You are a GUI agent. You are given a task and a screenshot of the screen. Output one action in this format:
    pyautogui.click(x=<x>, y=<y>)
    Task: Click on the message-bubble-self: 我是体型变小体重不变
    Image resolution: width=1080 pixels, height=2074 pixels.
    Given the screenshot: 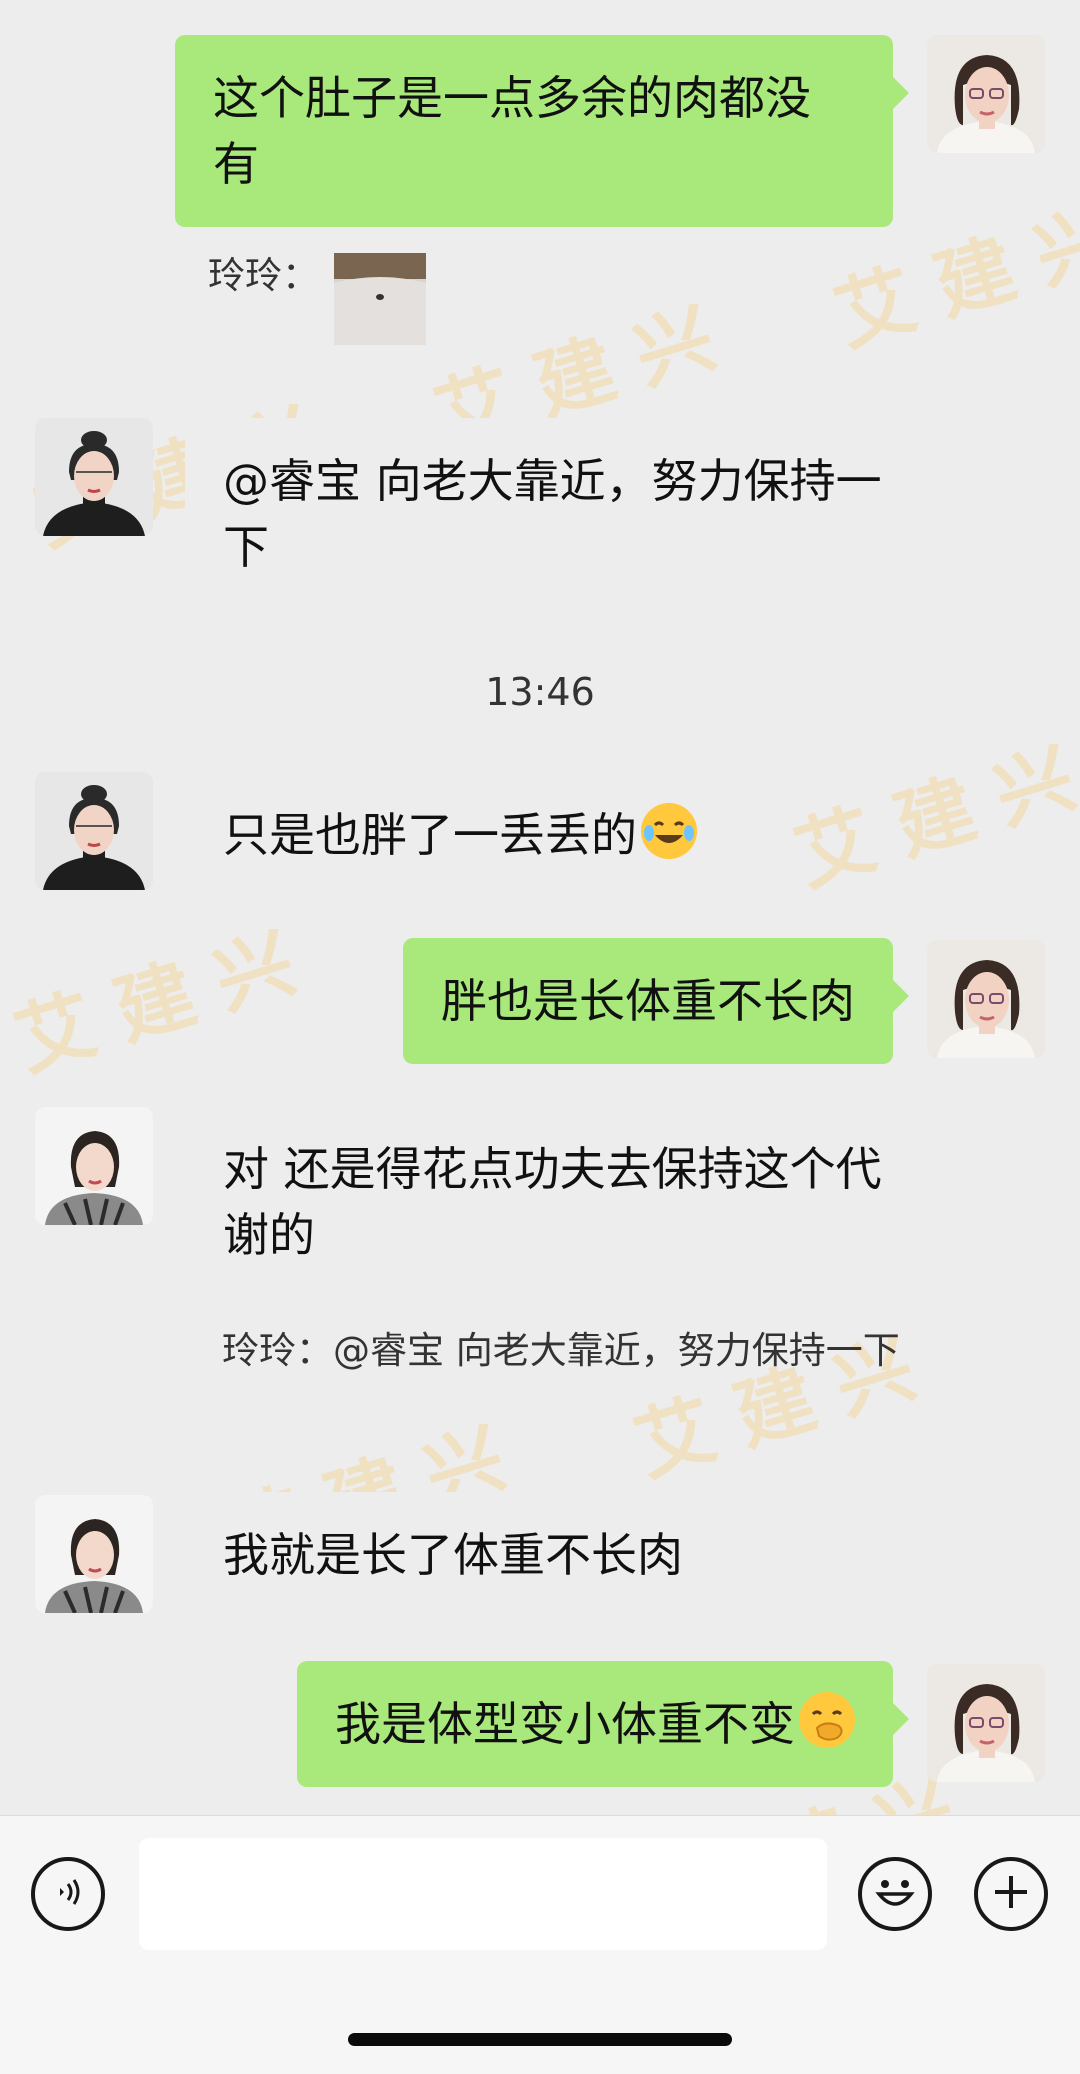 What is the action you would take?
    pyautogui.click(x=603, y=1724)
    